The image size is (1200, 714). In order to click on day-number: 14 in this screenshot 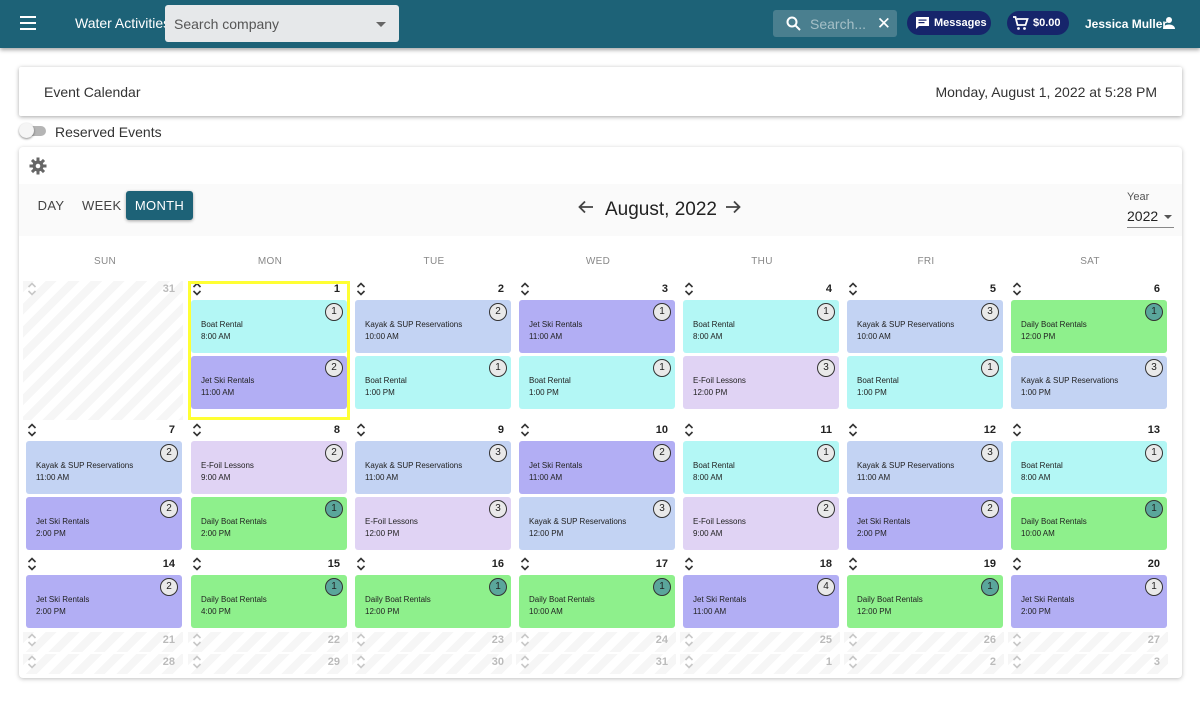, I will do `click(160, 564)`.